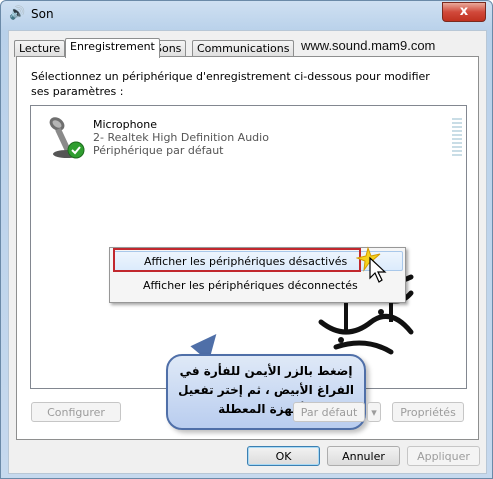  I want to click on title-bar: 🔊 Son x, so click(246, 14).